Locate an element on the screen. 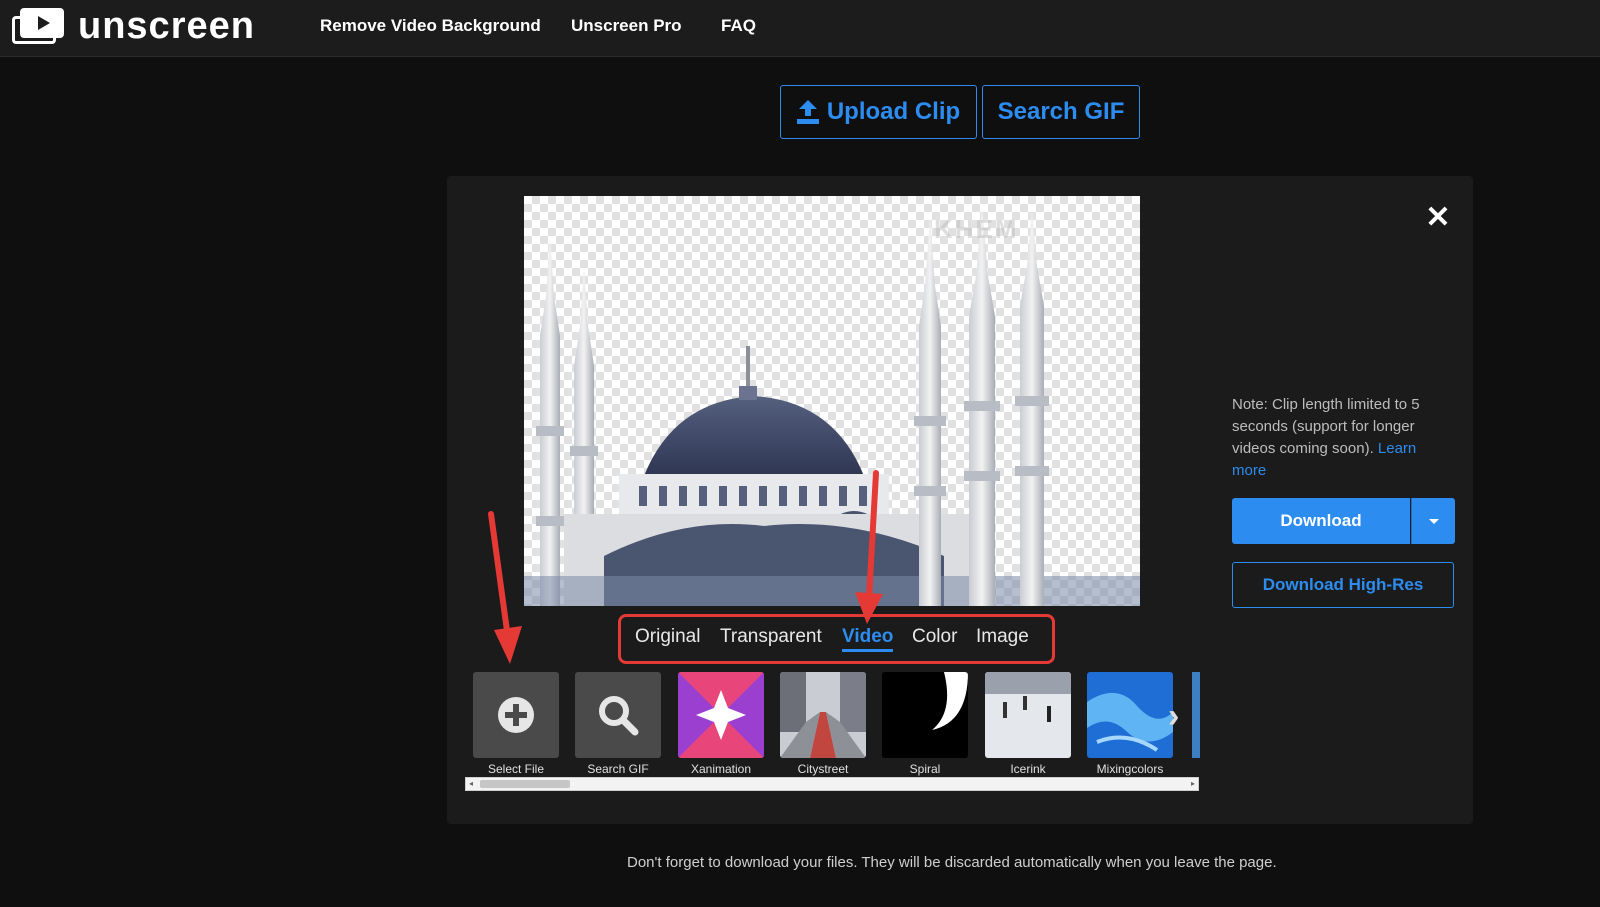 Image resolution: width=1600 pixels, height=907 pixels. citystreet-tile is located at coordinates (823, 715).